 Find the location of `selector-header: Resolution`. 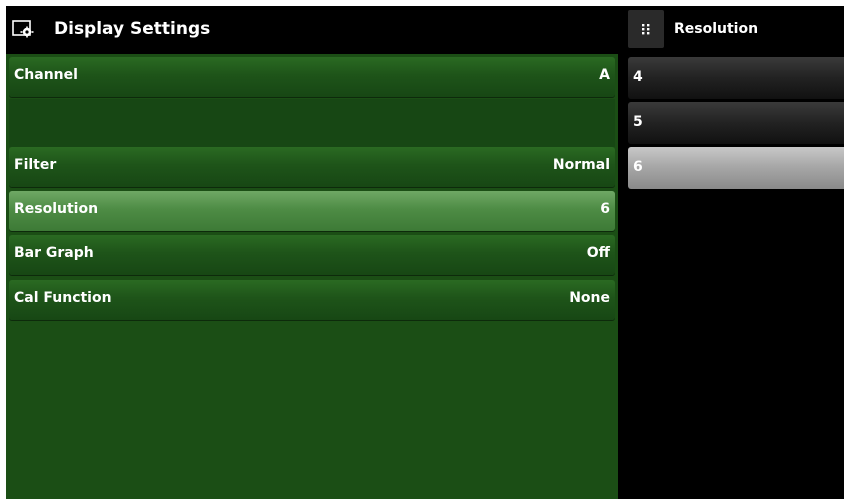

selector-header: Resolution is located at coordinates (736, 30).